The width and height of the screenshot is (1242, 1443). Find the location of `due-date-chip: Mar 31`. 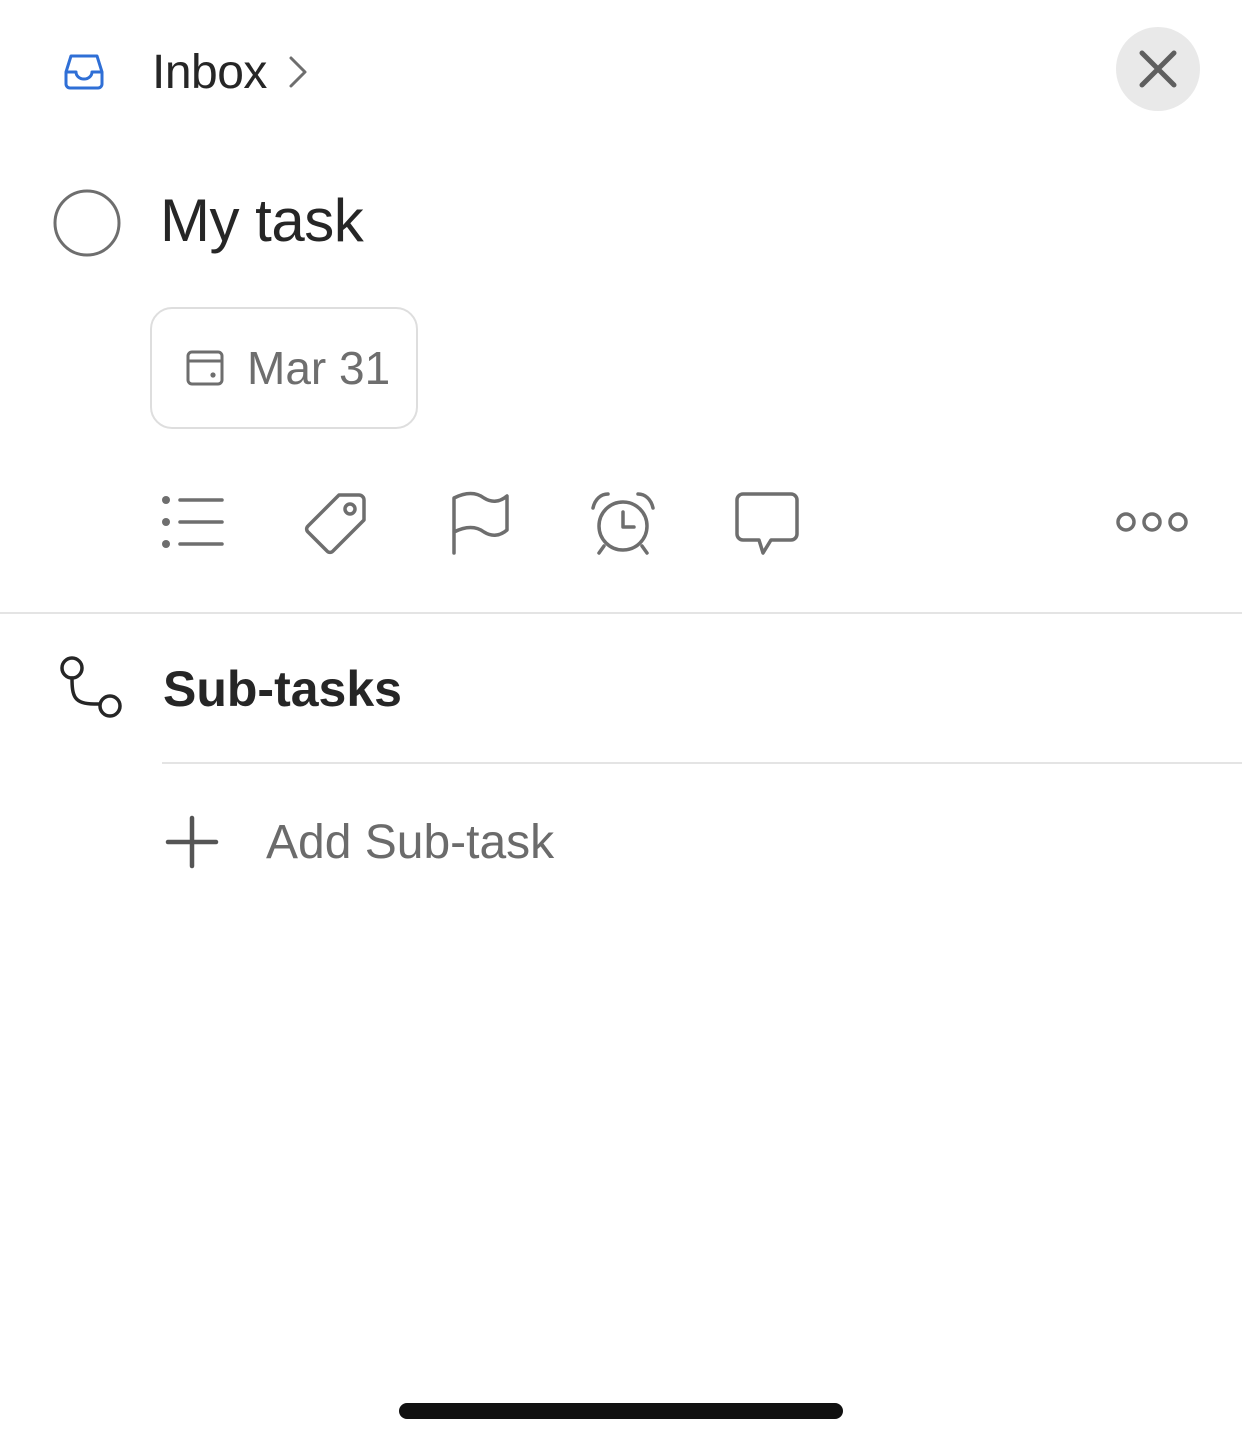

due-date-chip: Mar 31 is located at coordinates (284, 368).